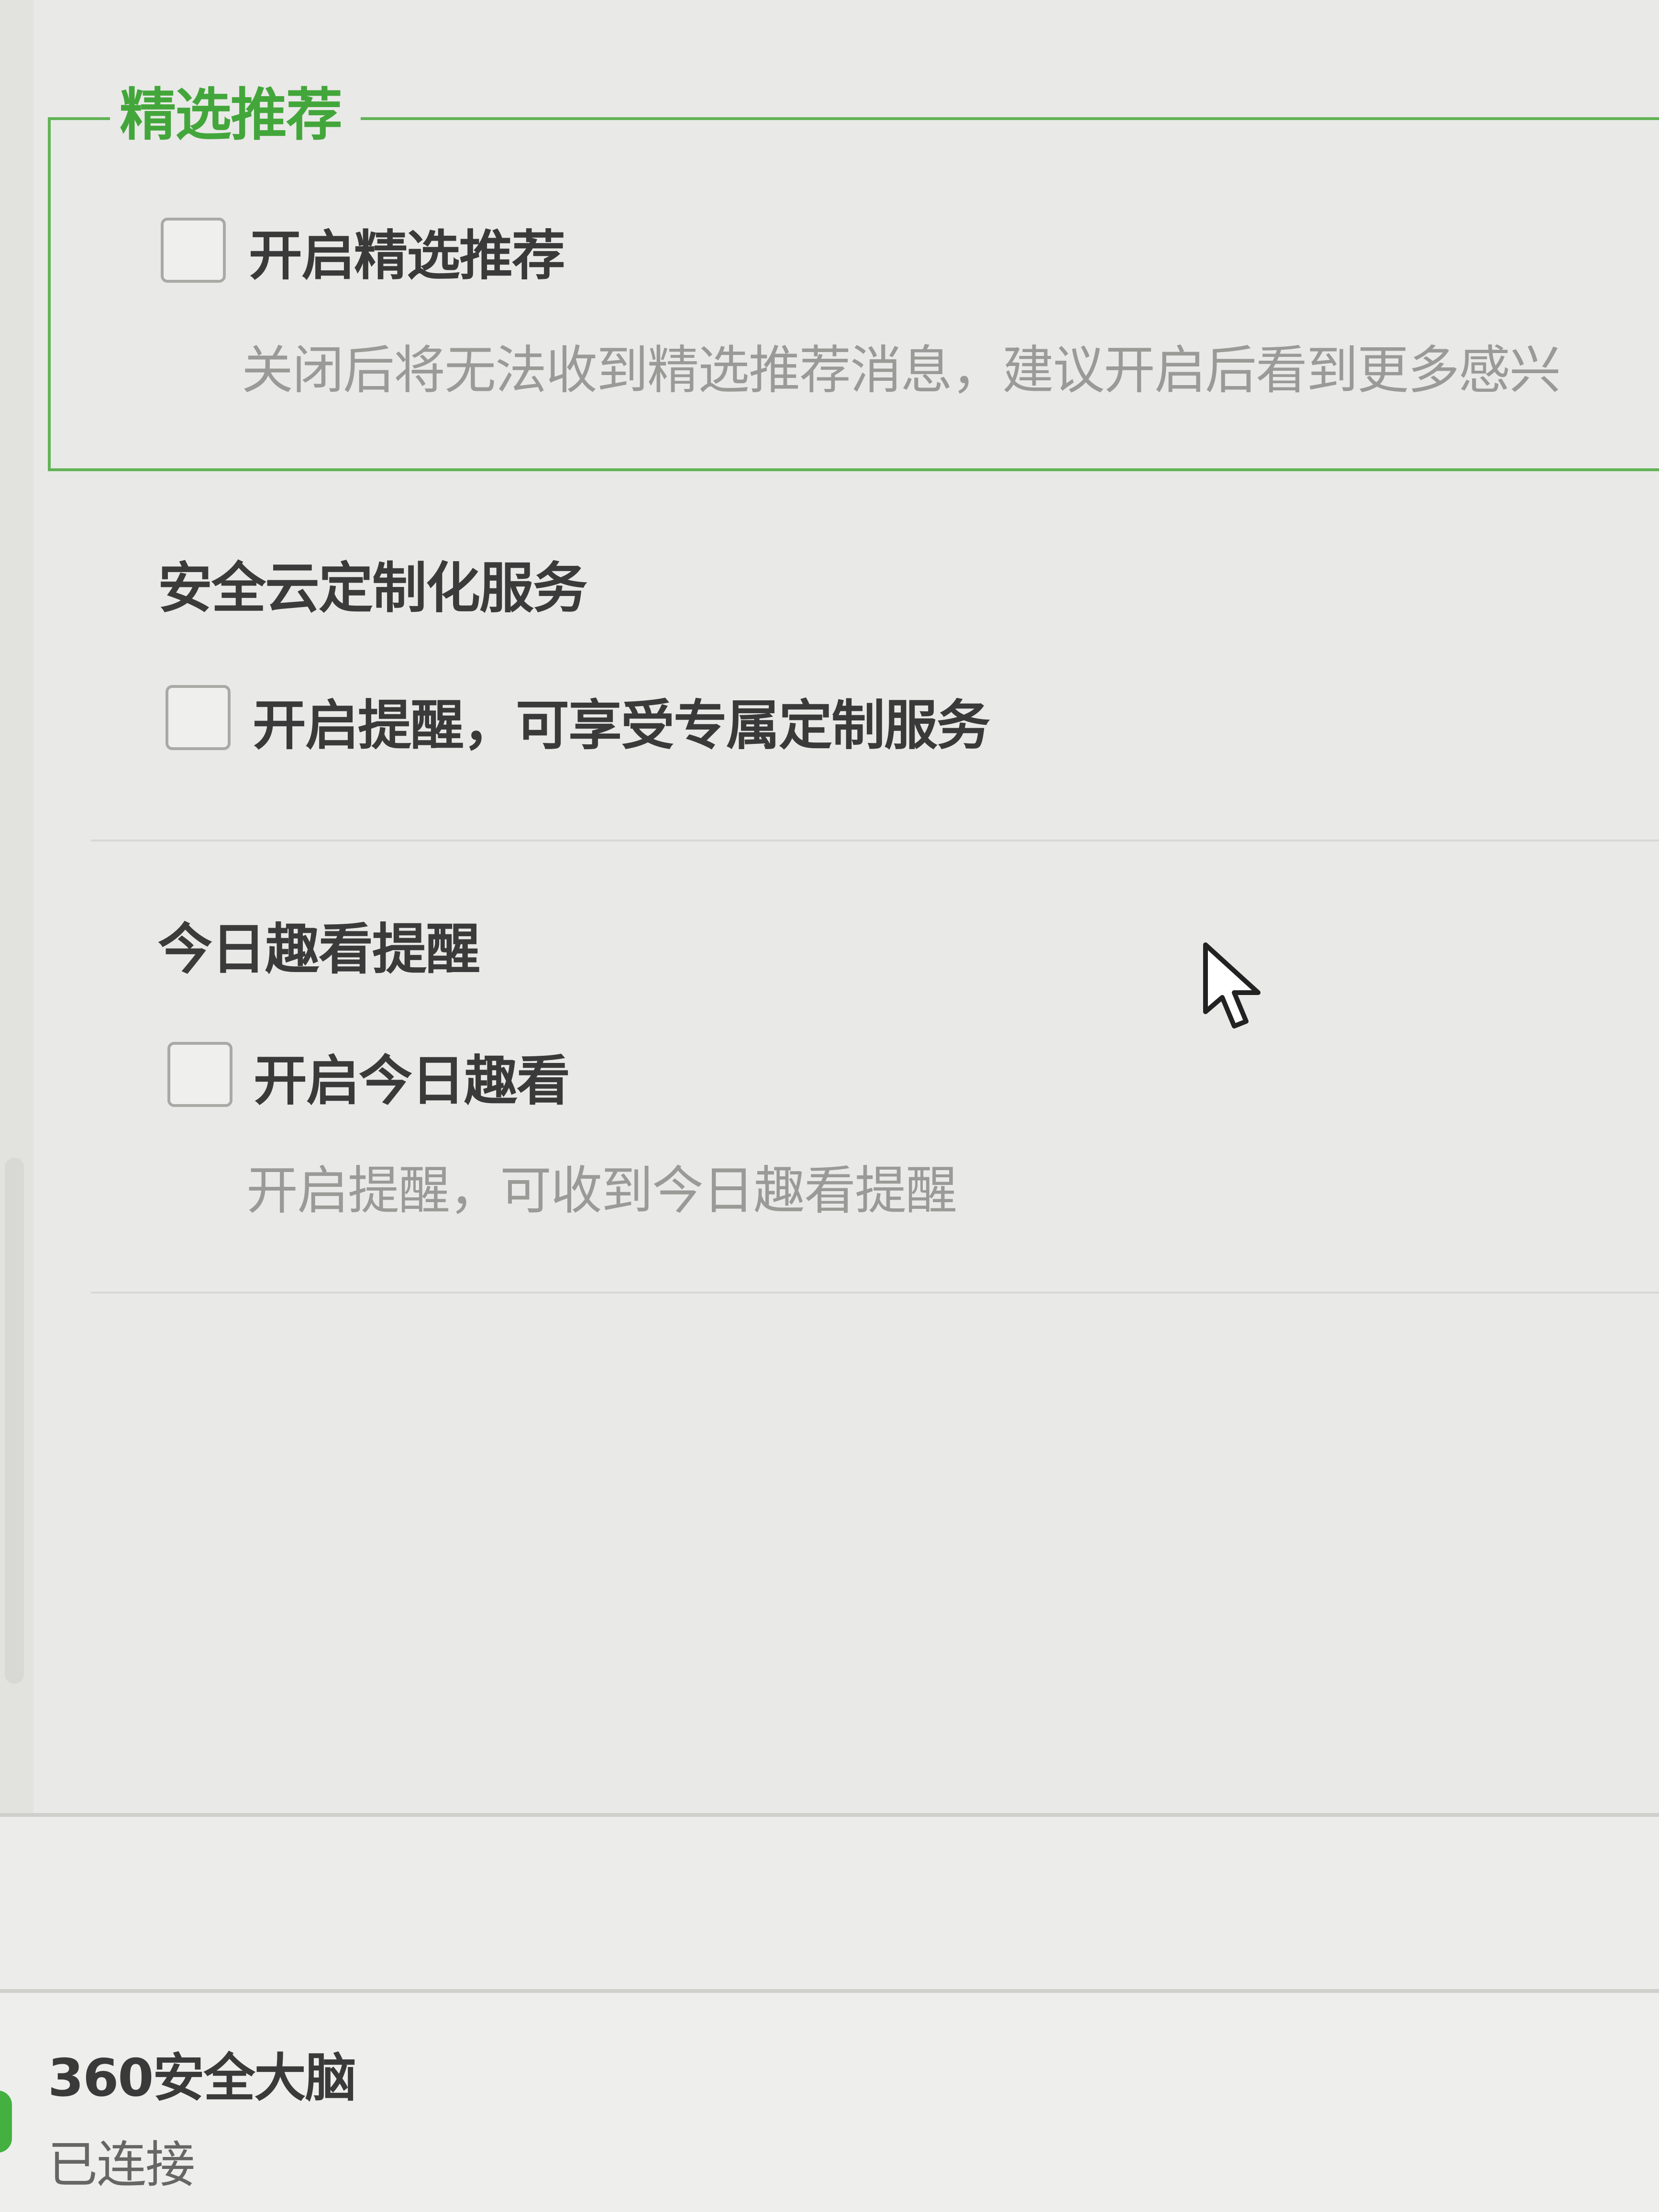 This screenshot has width=1659, height=2212. I want to click on featured-description: 关闭后将无法收到精选推荐消息，建议开启后看到更多感兴, so click(901, 370).